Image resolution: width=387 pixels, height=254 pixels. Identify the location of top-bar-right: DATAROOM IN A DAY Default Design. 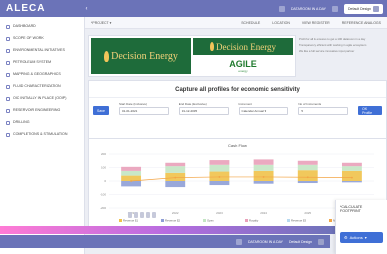
(333, 8).